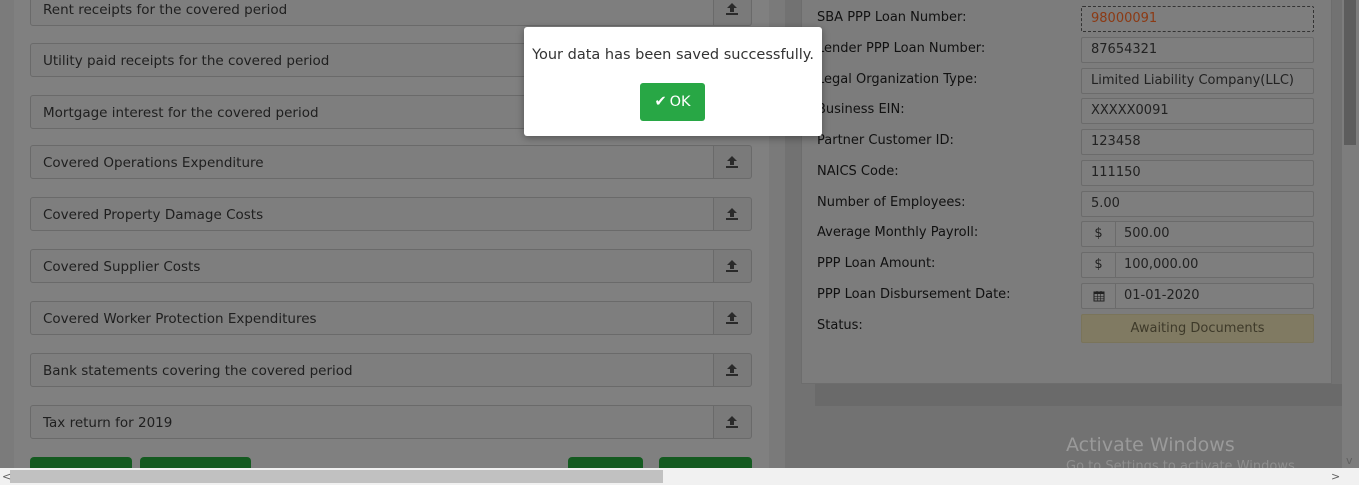  I want to click on employees-field: 5.00, so click(1197, 204).